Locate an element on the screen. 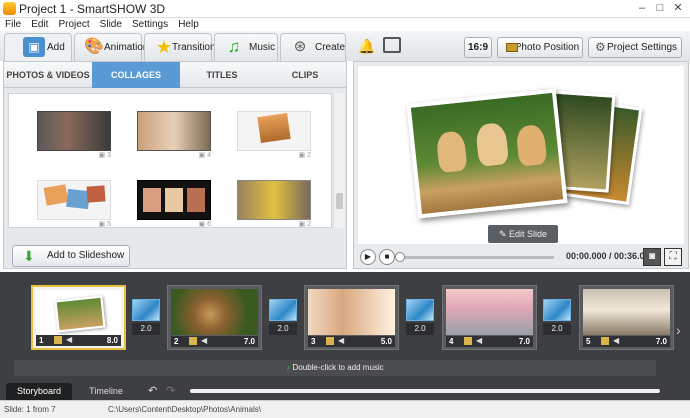 Image resolution: width=690 pixels, height=418 pixels. close-icon: ✕ is located at coordinates (678, 8).